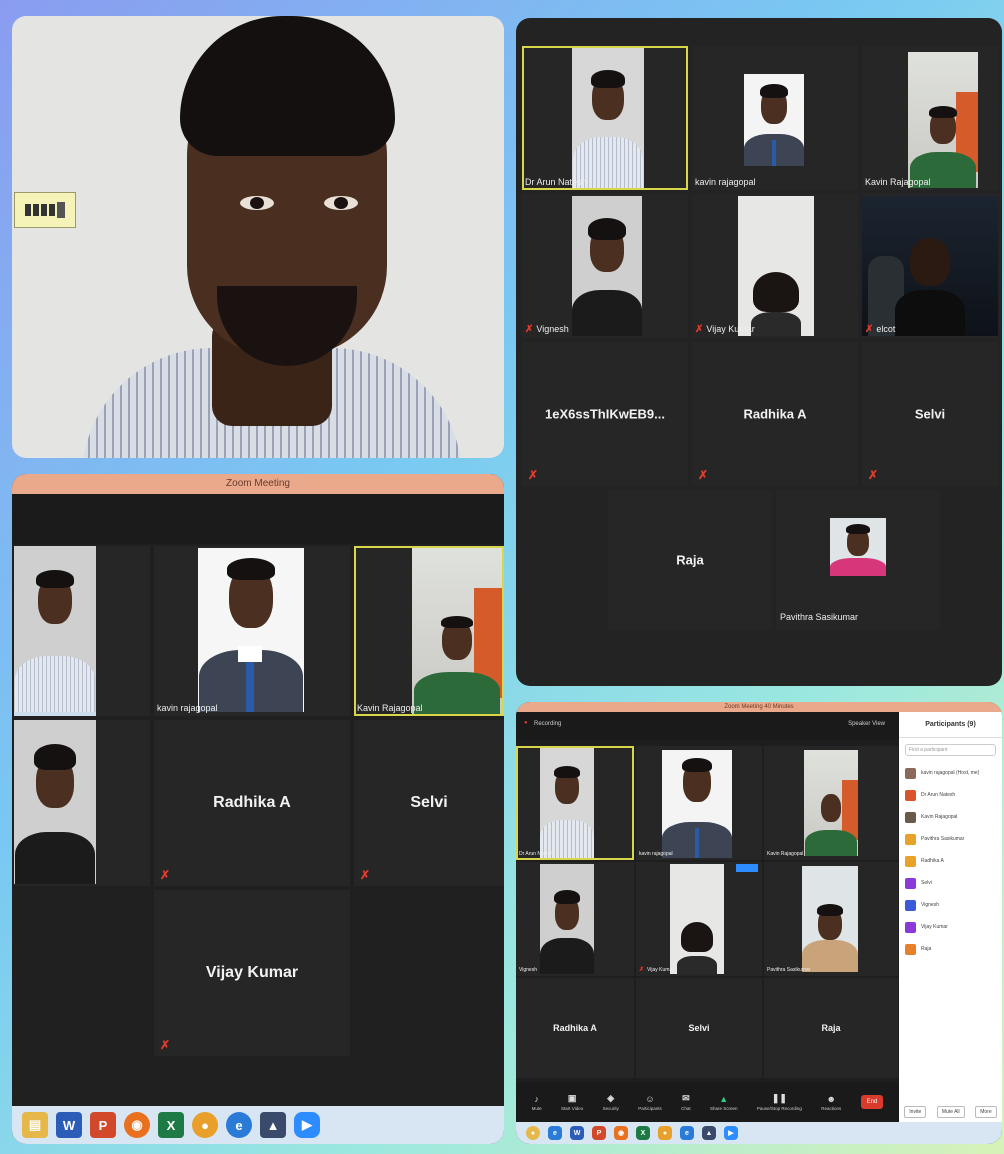 This screenshot has height=1154, width=1004. I want to click on mute-all-button: Mute All, so click(950, 1112).